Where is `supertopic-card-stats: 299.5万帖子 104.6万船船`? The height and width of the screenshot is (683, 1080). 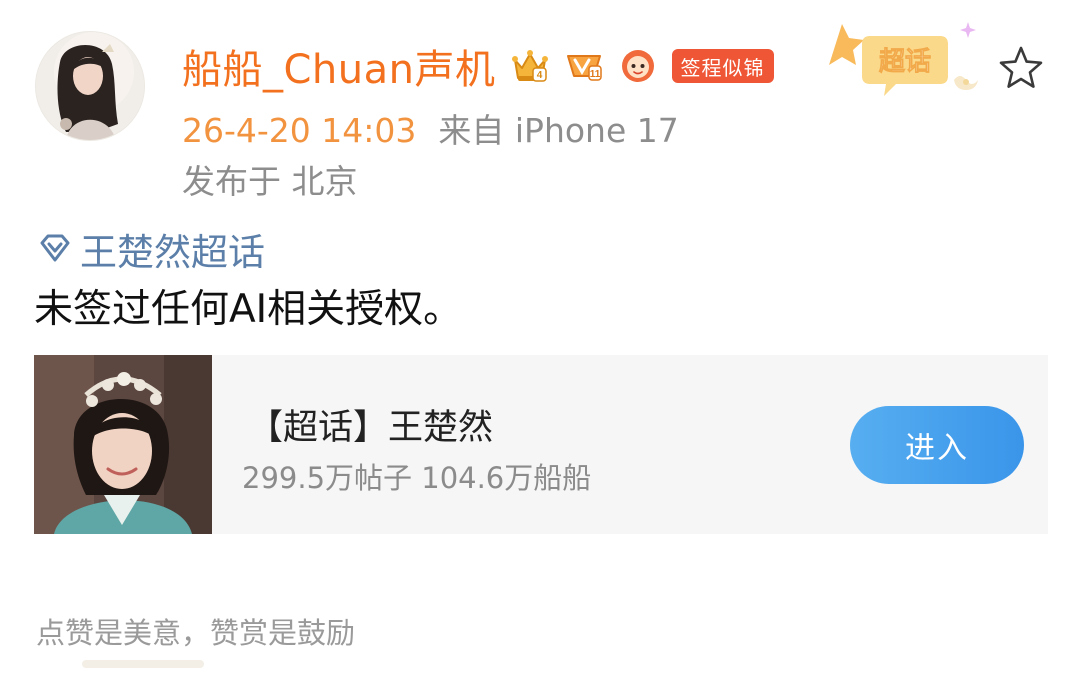 supertopic-card-stats: 299.5万帖子 104.6万船船 is located at coordinates (417, 478).